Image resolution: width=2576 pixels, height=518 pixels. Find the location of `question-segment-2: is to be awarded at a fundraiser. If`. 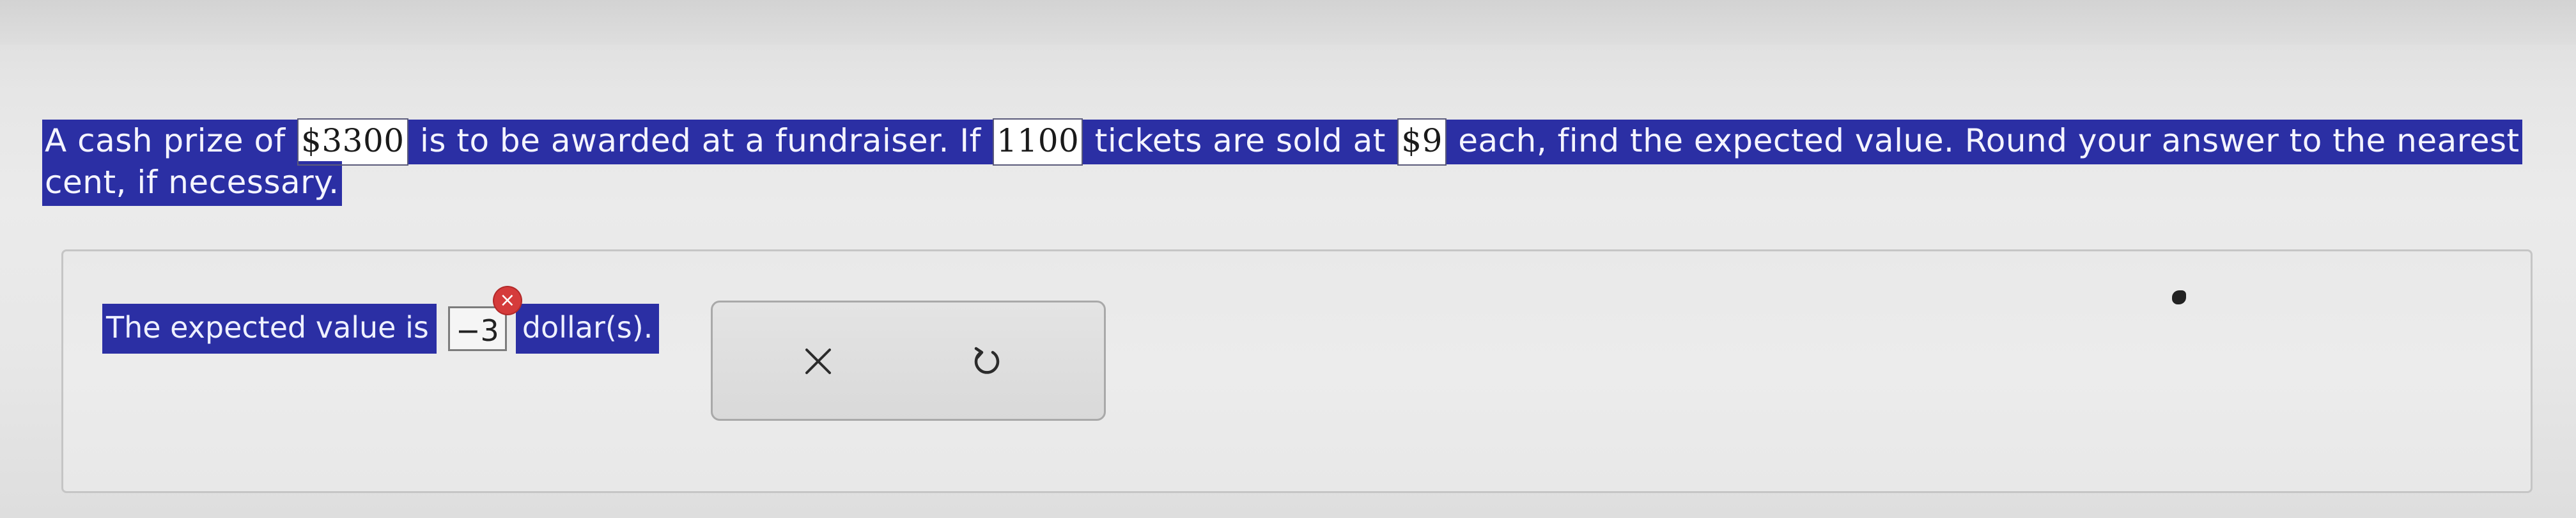

question-segment-2: is to be awarded at a fundraiser. If is located at coordinates (701, 142).